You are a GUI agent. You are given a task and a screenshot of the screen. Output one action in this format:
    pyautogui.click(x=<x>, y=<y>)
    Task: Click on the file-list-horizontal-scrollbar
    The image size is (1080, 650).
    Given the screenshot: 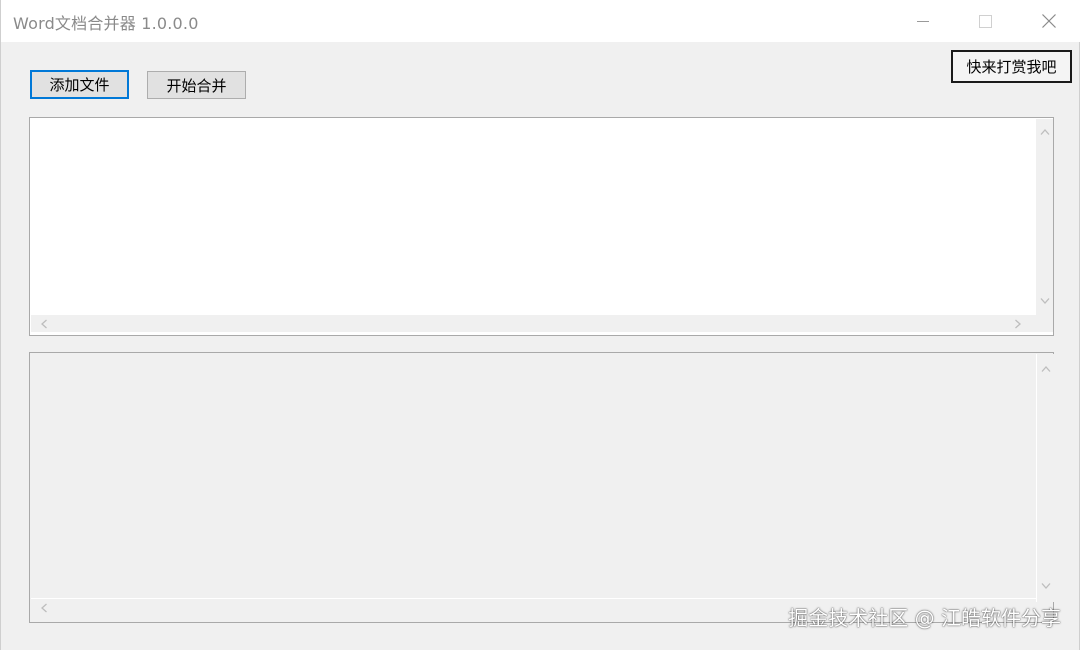 What is the action you would take?
    pyautogui.click(x=533, y=323)
    